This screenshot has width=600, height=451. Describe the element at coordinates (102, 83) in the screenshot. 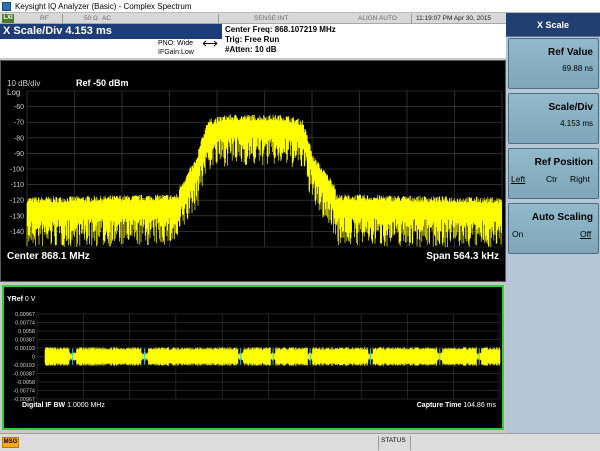

I see `ref-level-label: Ref -50 dBm` at that location.